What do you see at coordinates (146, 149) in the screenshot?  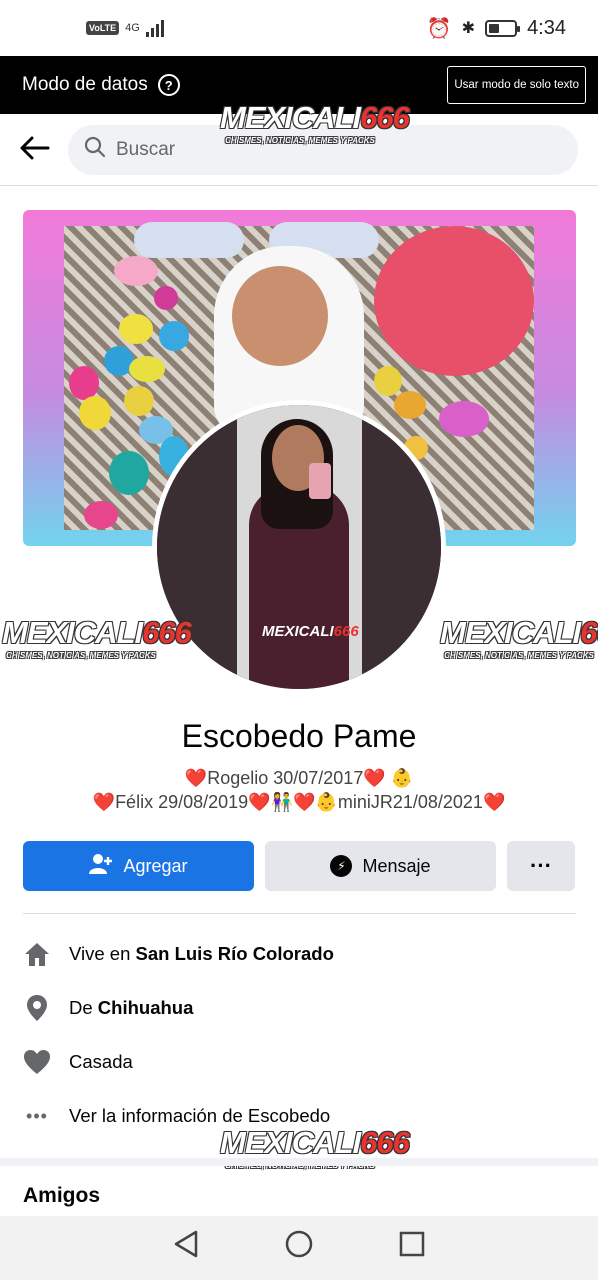 I see `search-placeholder: Buscar` at bounding box center [146, 149].